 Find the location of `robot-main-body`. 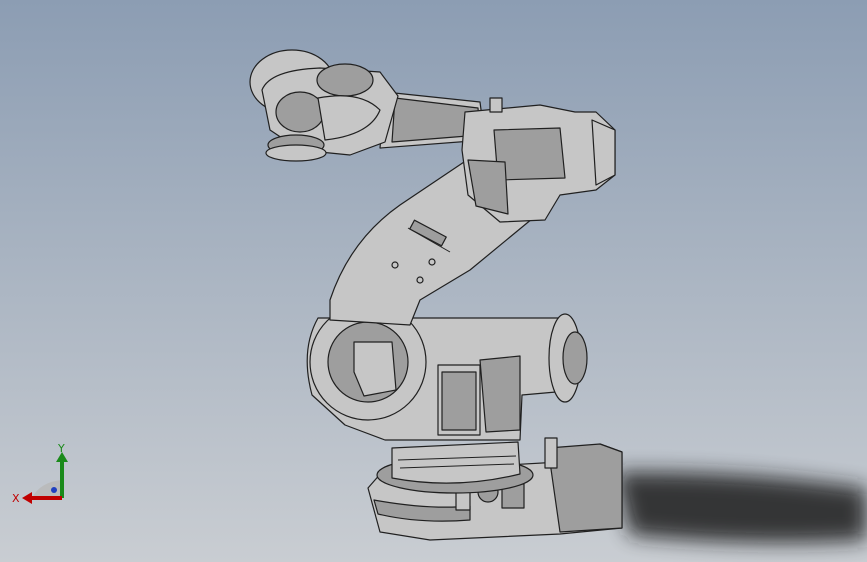

robot-main-body is located at coordinates (447, 372).